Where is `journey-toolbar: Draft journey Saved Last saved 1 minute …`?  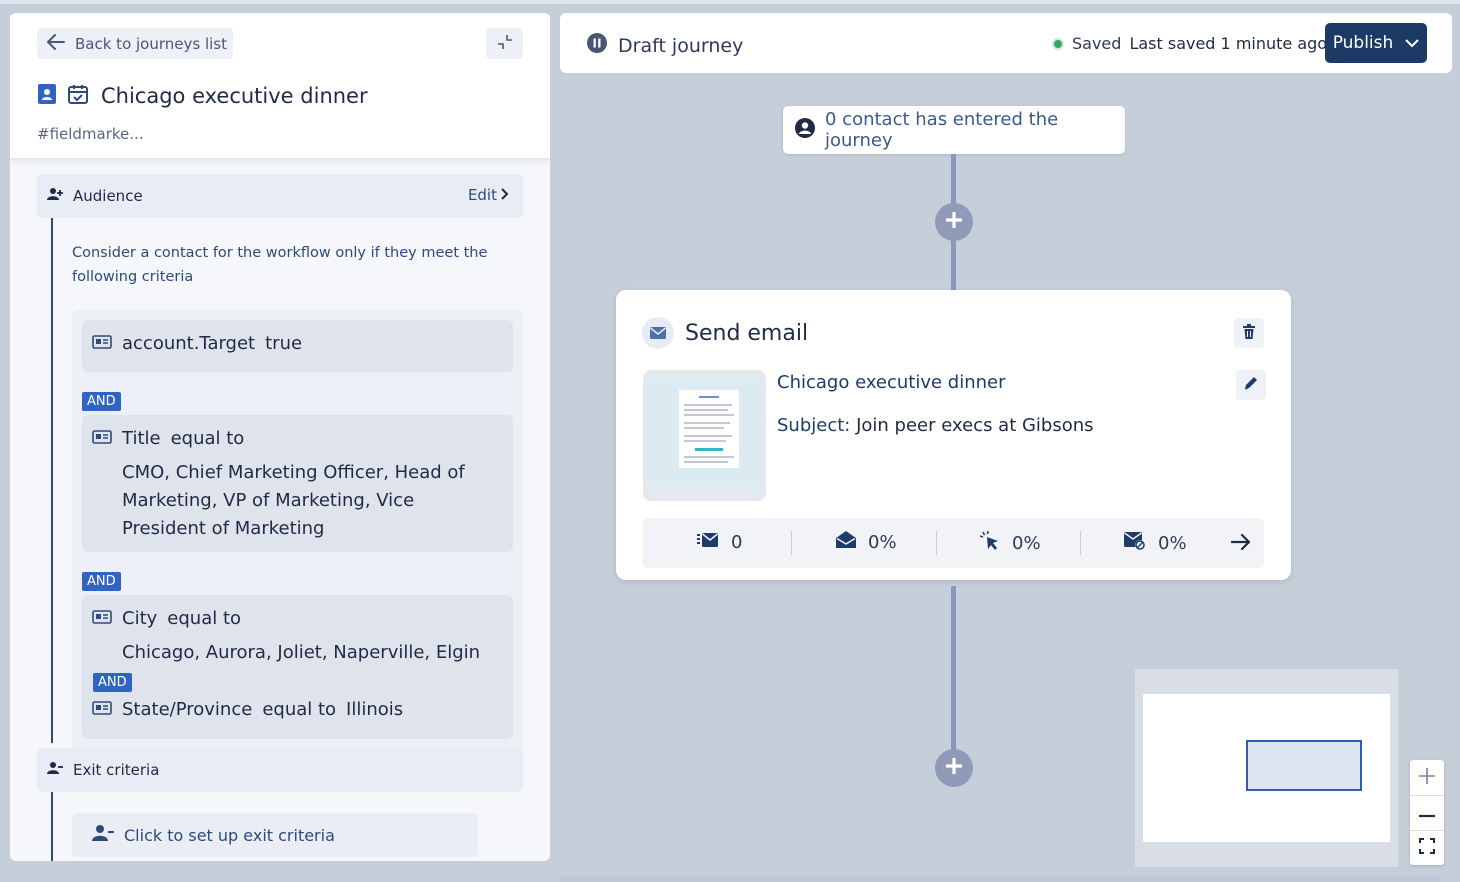
journey-toolbar: Draft journey Saved Last saved 1 minute … is located at coordinates (1006, 43).